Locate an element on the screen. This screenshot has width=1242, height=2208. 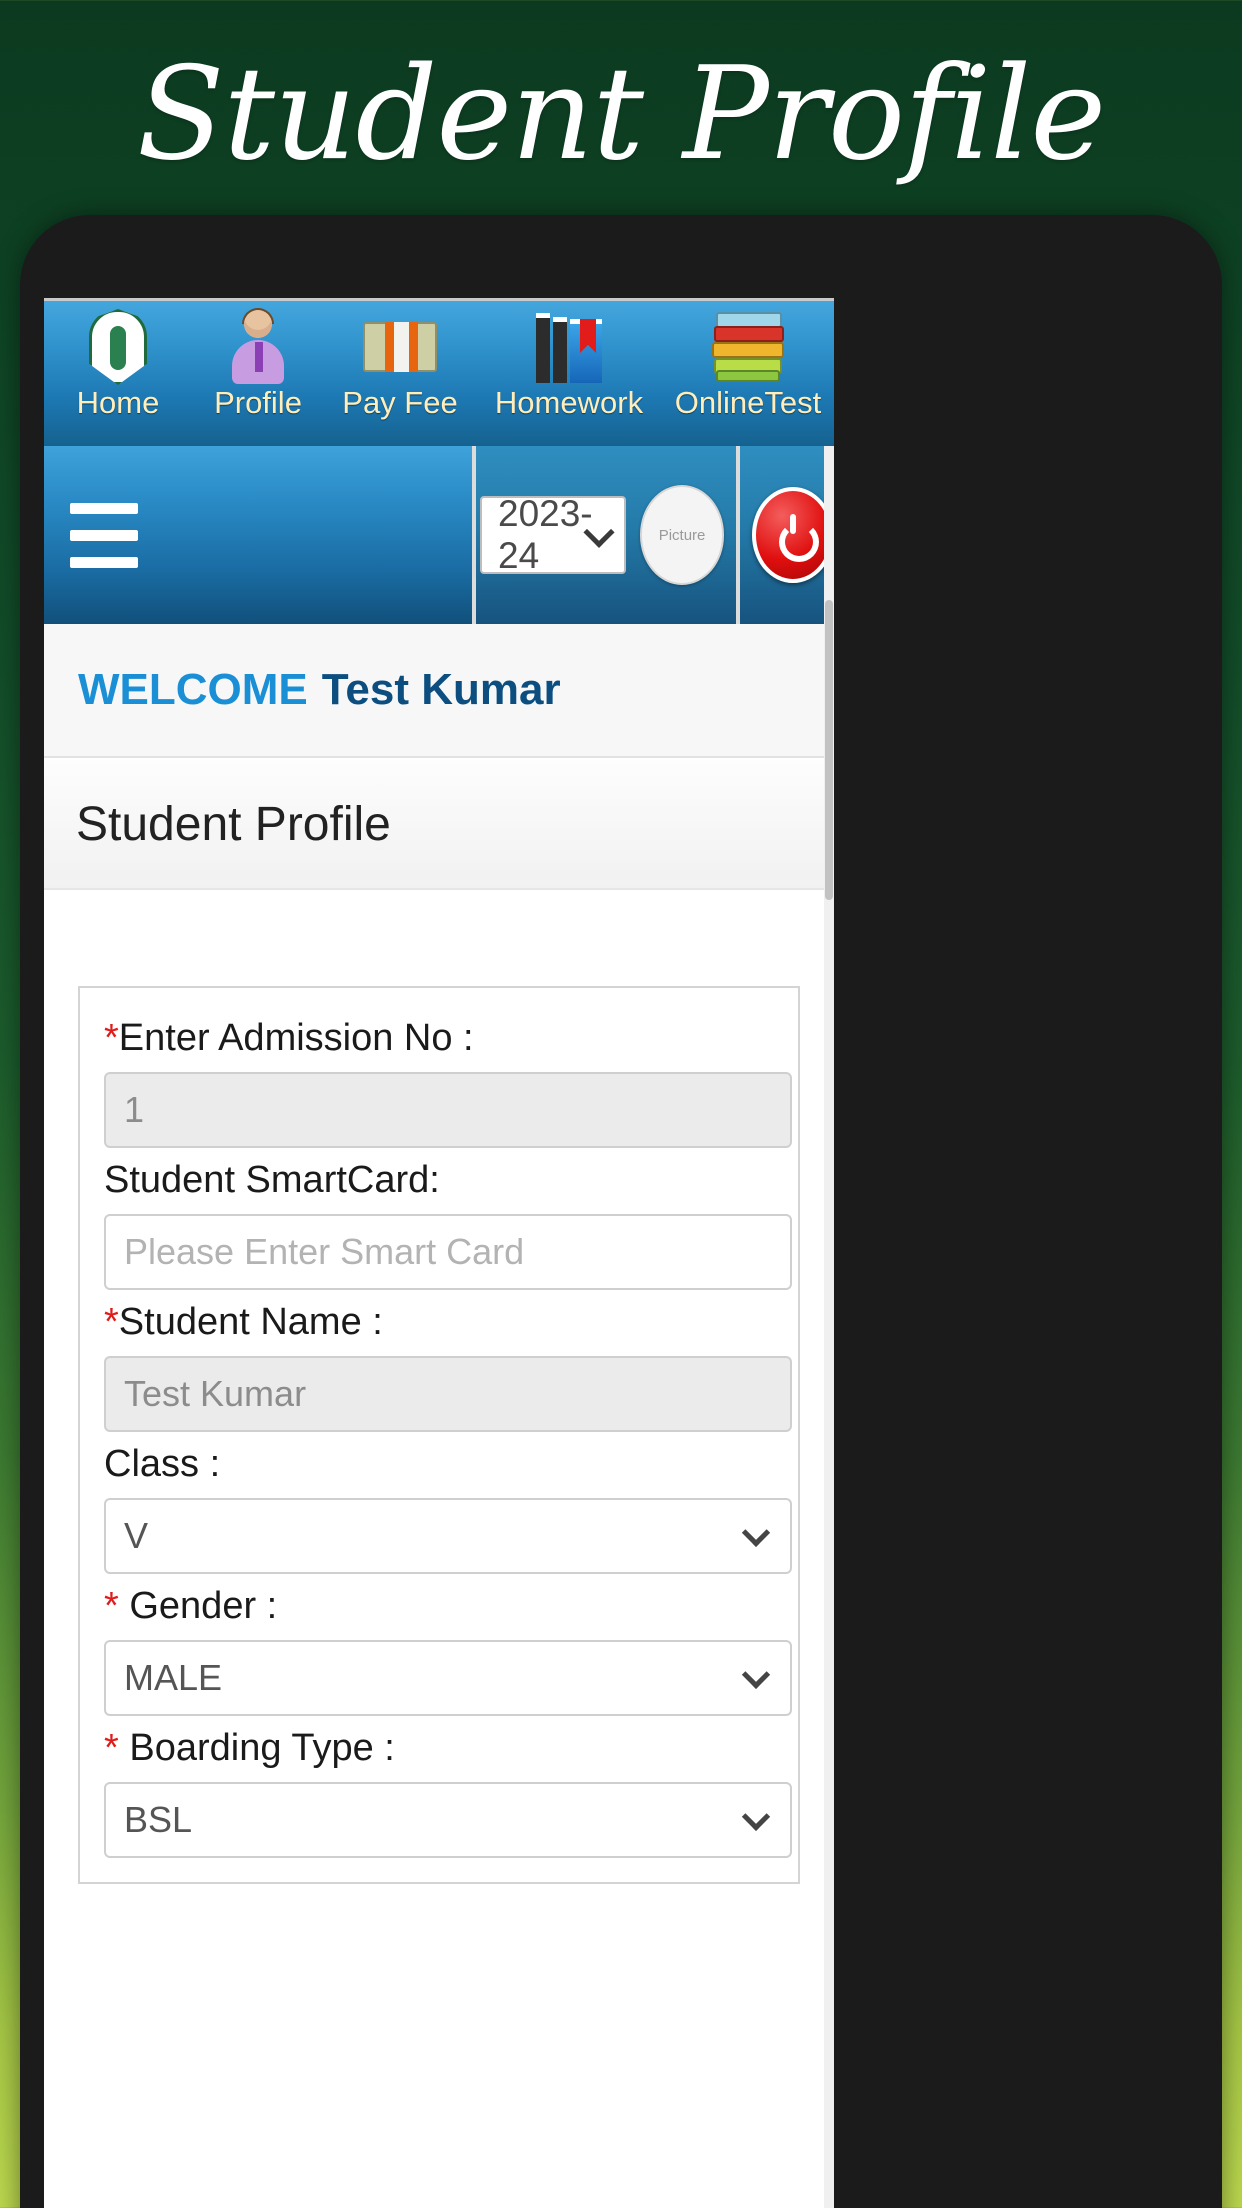
welcome-bar: WELCOME Test Kumar is located at coordinates (439, 691).